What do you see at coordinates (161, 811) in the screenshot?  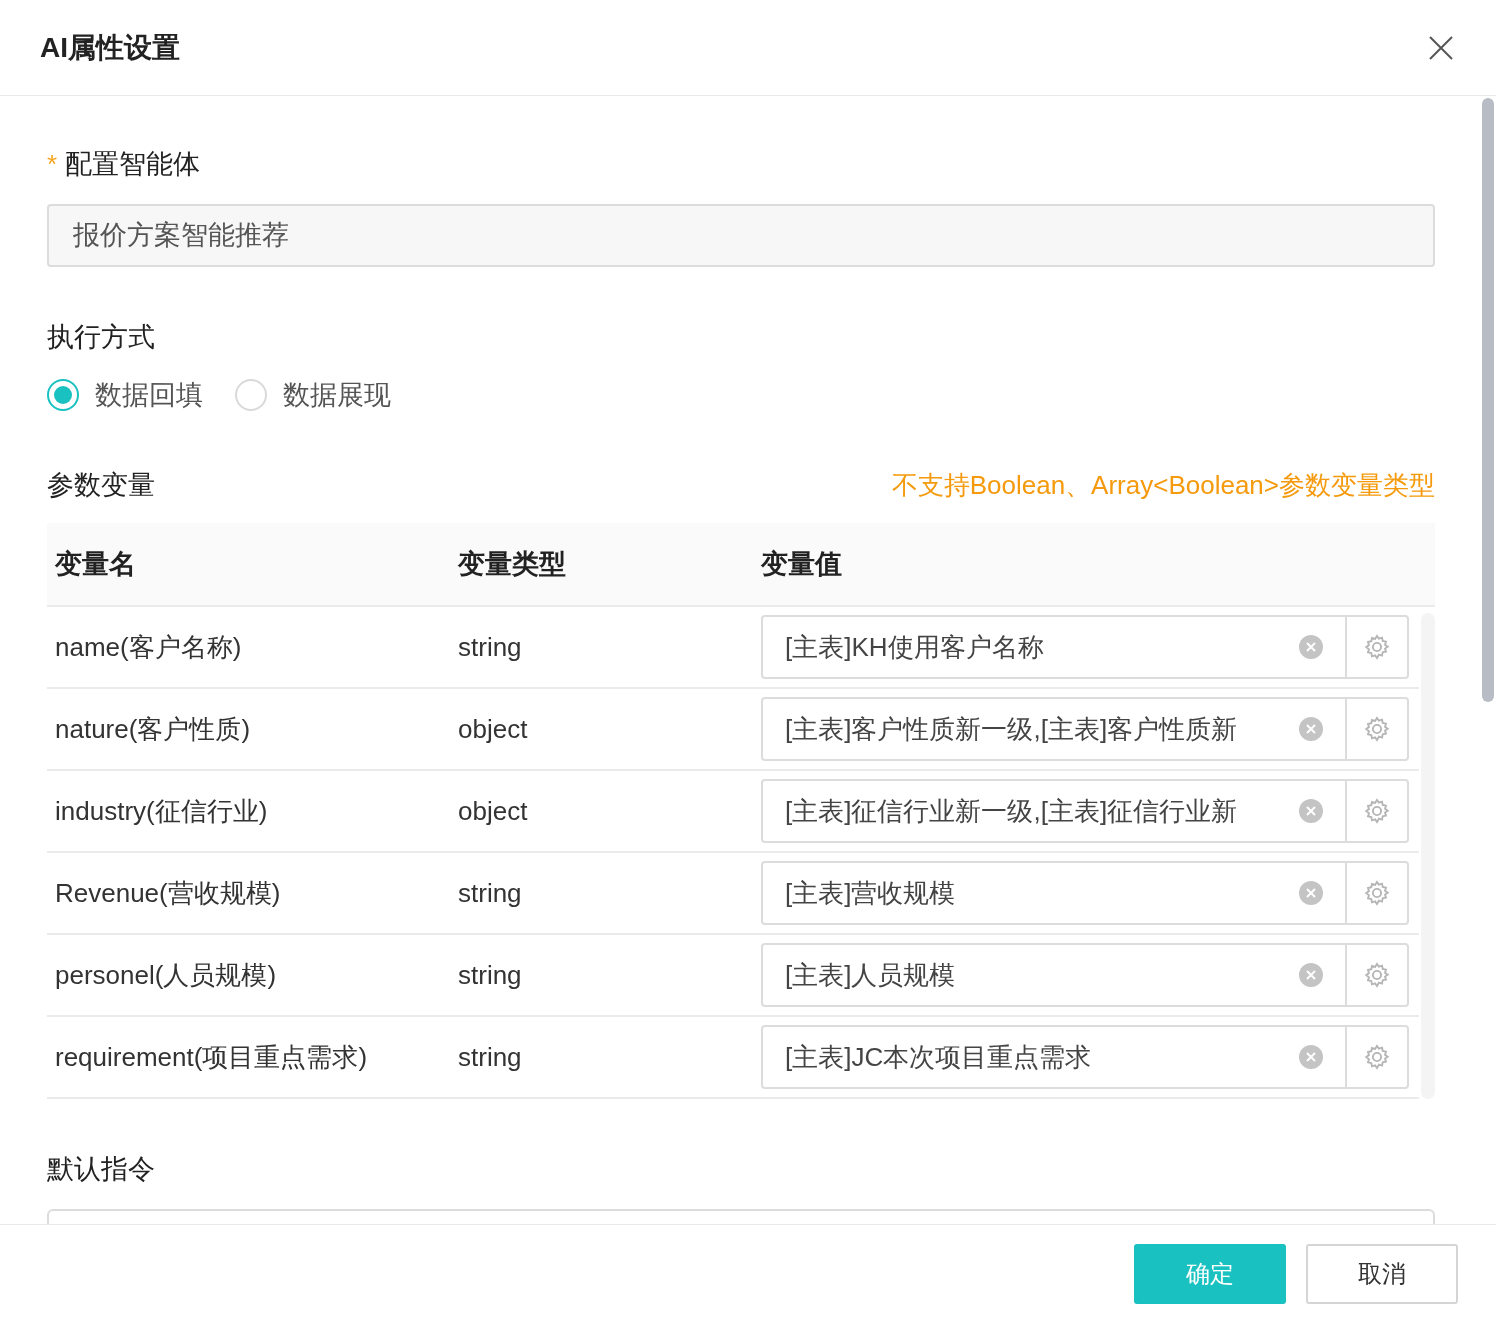 I see `table-cell-text: industry(征信行业)` at bounding box center [161, 811].